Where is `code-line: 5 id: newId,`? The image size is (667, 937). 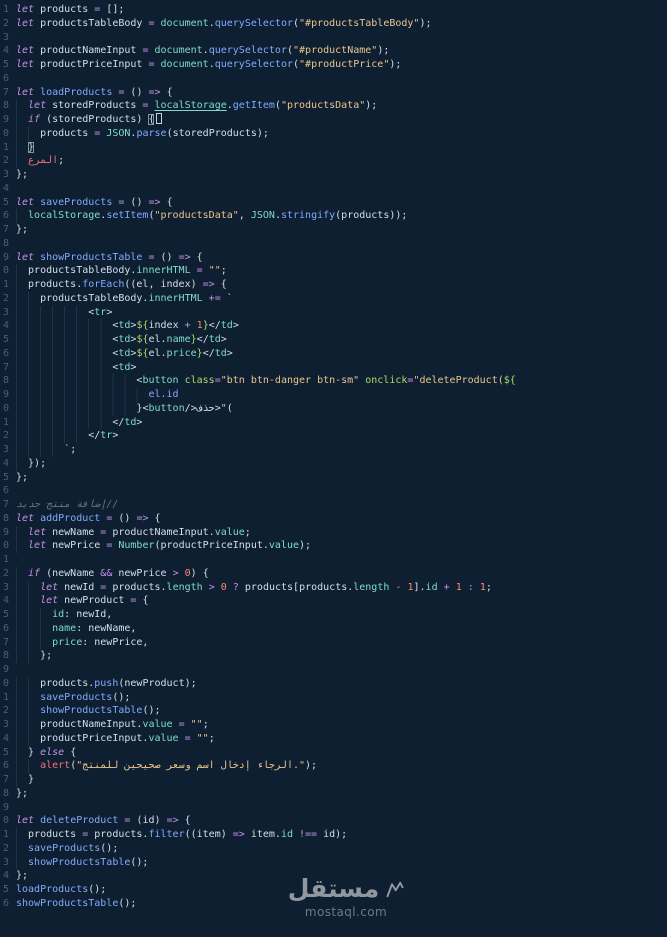
code-line: 5 id: newId, is located at coordinates (333, 615).